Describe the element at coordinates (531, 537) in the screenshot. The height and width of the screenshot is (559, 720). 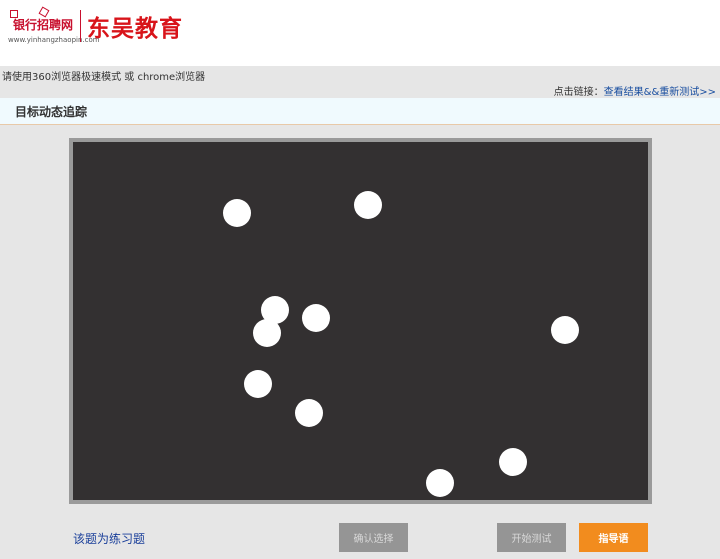
I see `start-test-button: 开始测试` at that location.